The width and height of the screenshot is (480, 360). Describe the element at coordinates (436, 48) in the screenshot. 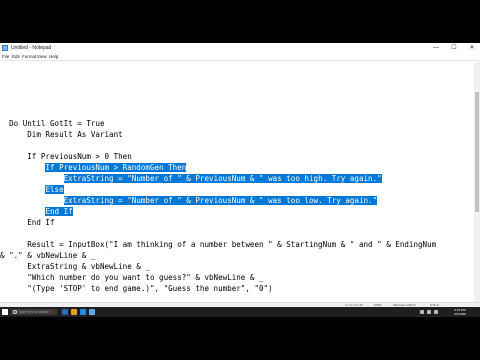

I see `minimize-button: —` at that location.